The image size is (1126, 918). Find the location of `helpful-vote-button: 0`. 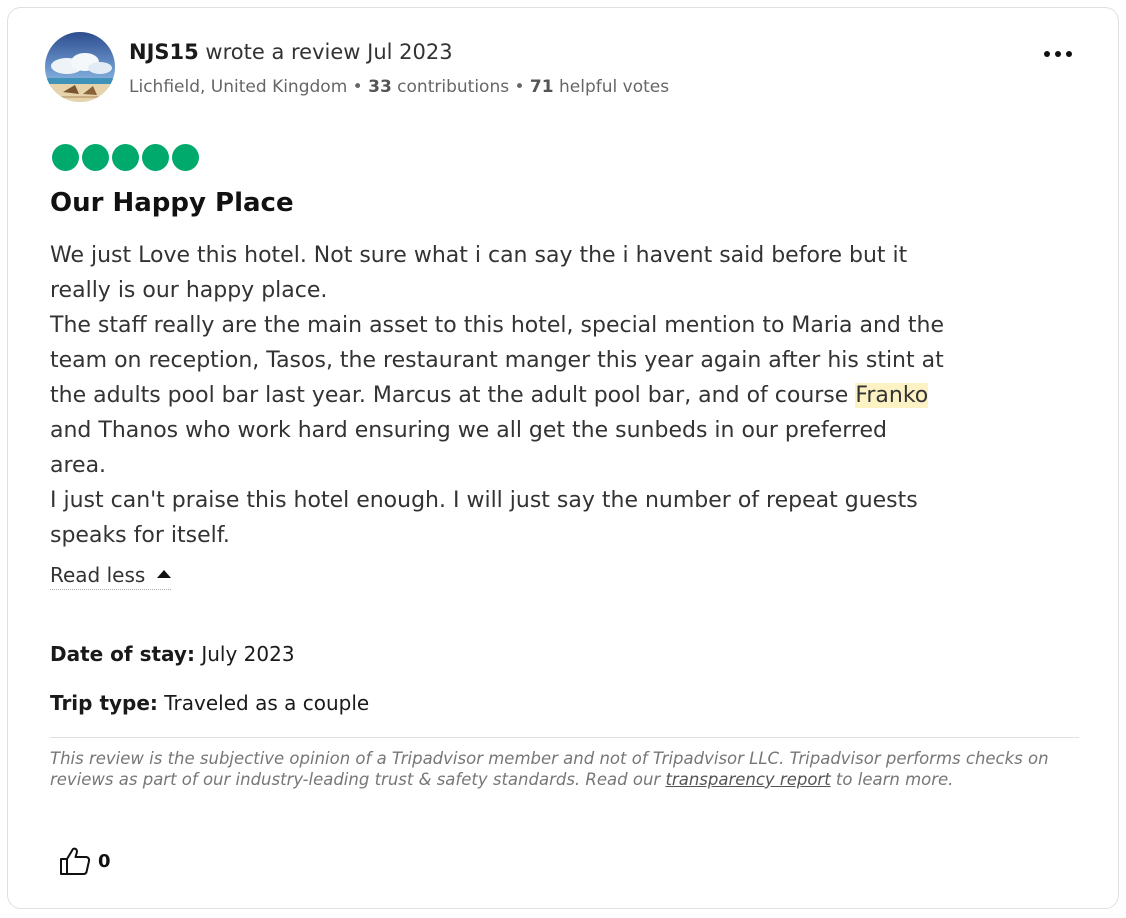

helpful-vote-button: 0 is located at coordinates (84, 861).